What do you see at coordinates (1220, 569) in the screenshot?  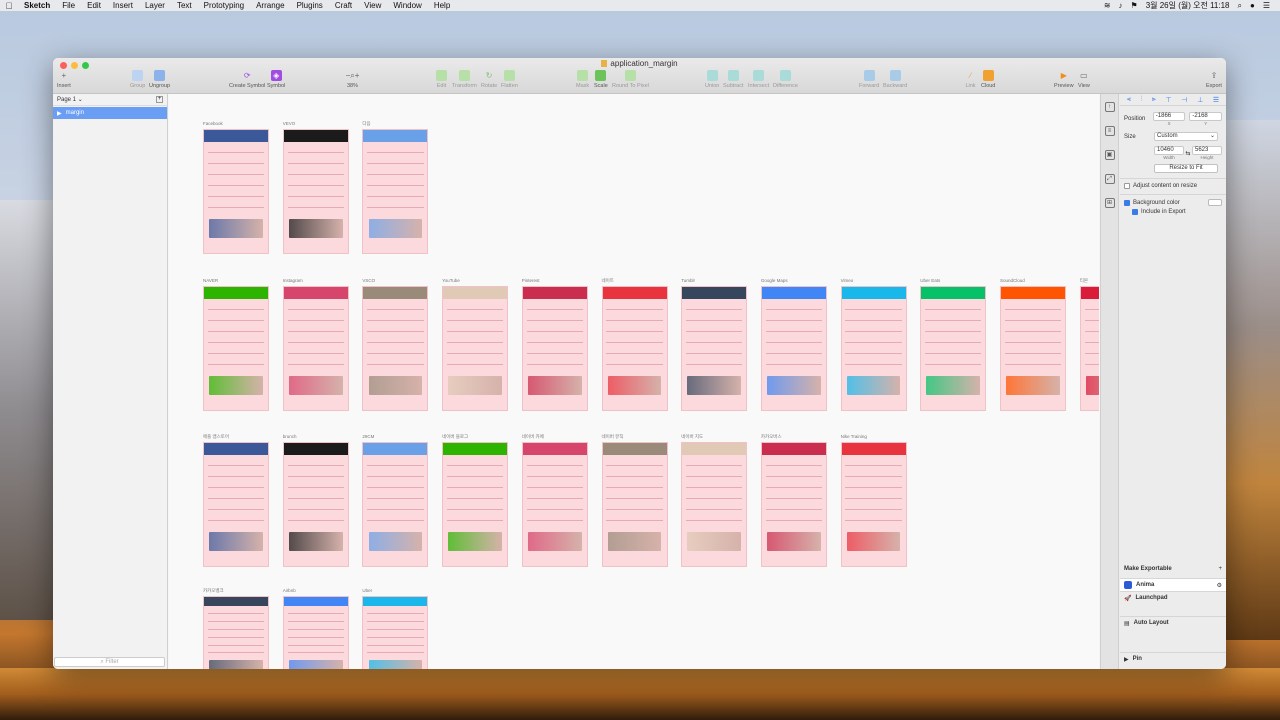 I see `add-export-icon: +` at bounding box center [1220, 569].